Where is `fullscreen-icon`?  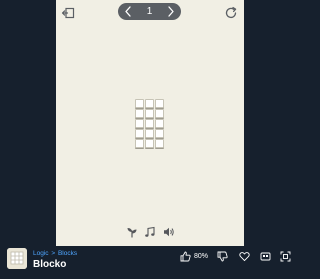
fullscreen-icon is located at coordinates (285, 256).